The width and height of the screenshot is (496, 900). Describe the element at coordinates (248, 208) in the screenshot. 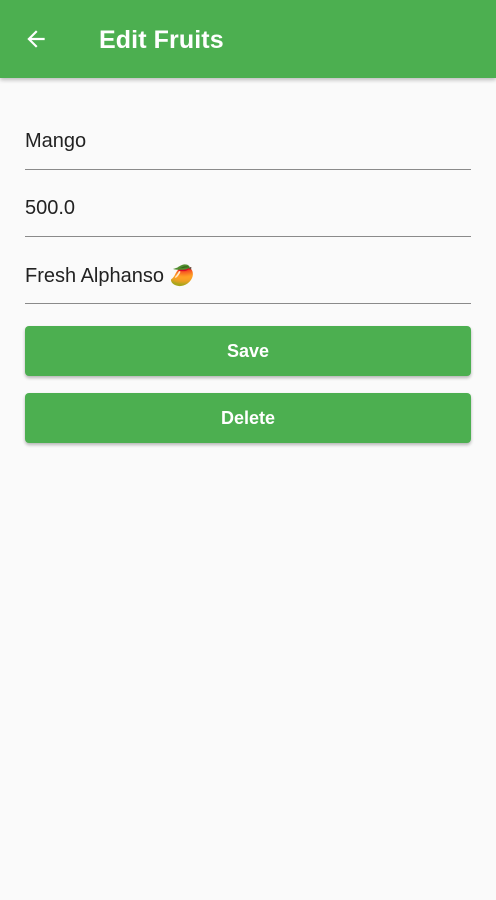

I see `price-input` at that location.